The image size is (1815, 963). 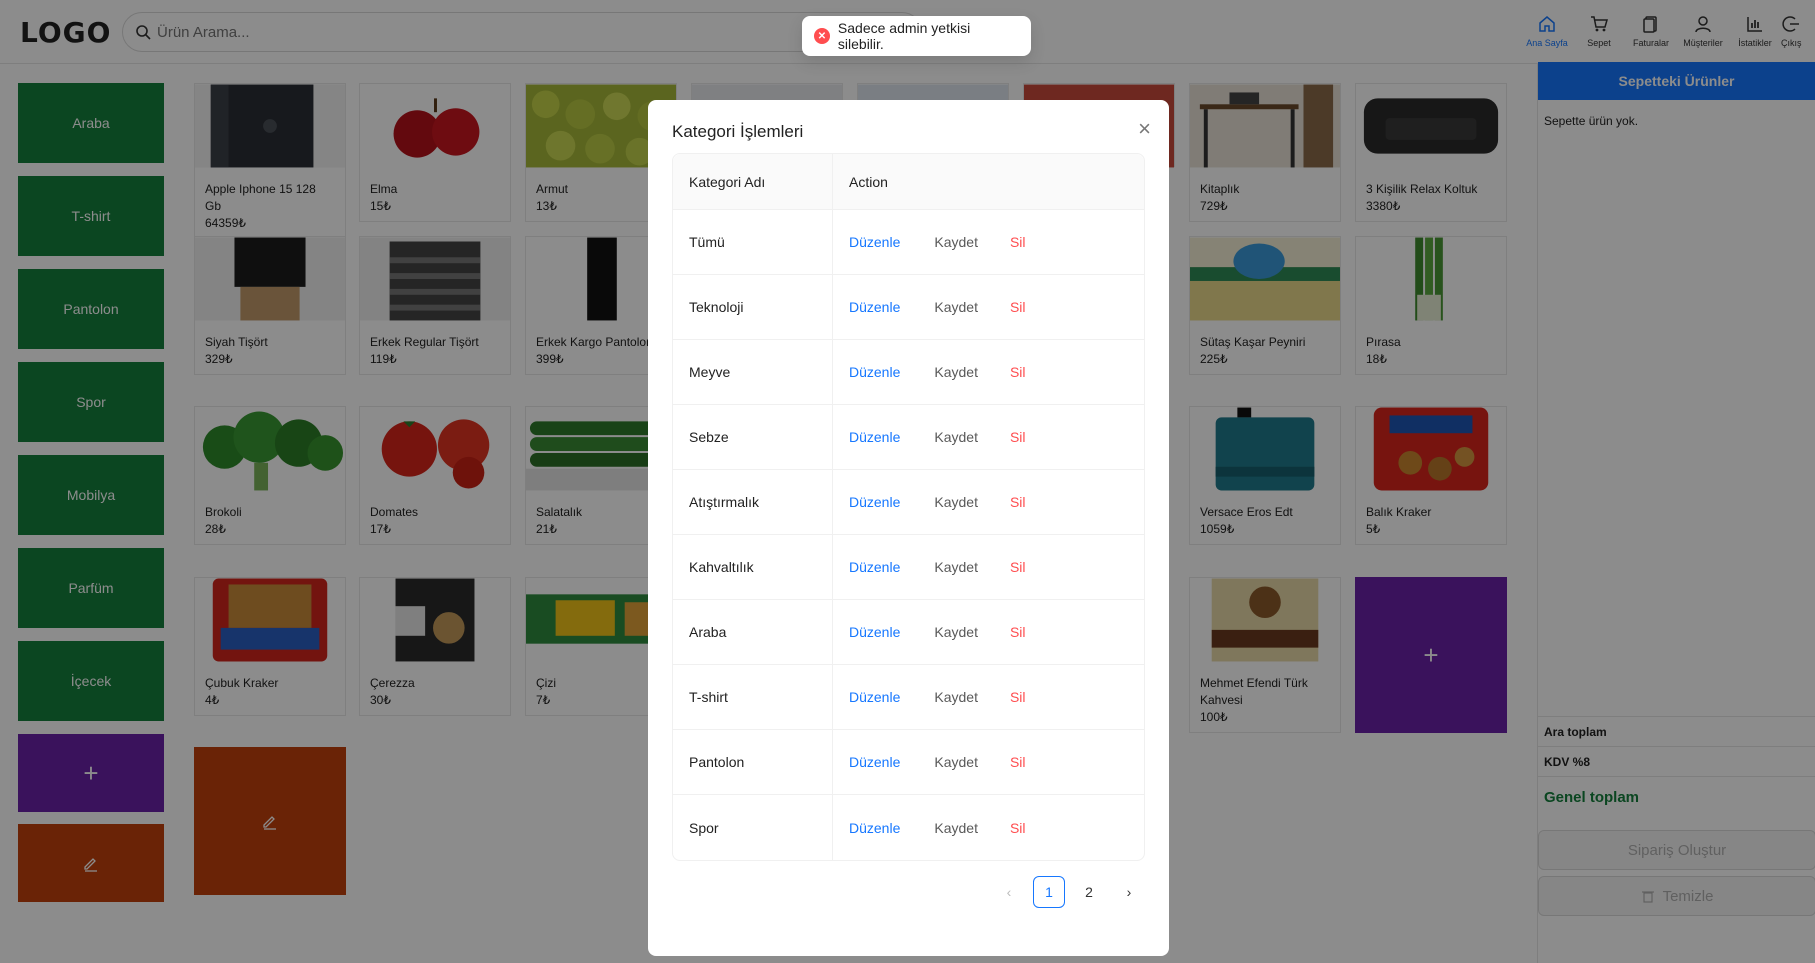 What do you see at coordinates (1049, 892) in the screenshot?
I see `page-1: 1` at bounding box center [1049, 892].